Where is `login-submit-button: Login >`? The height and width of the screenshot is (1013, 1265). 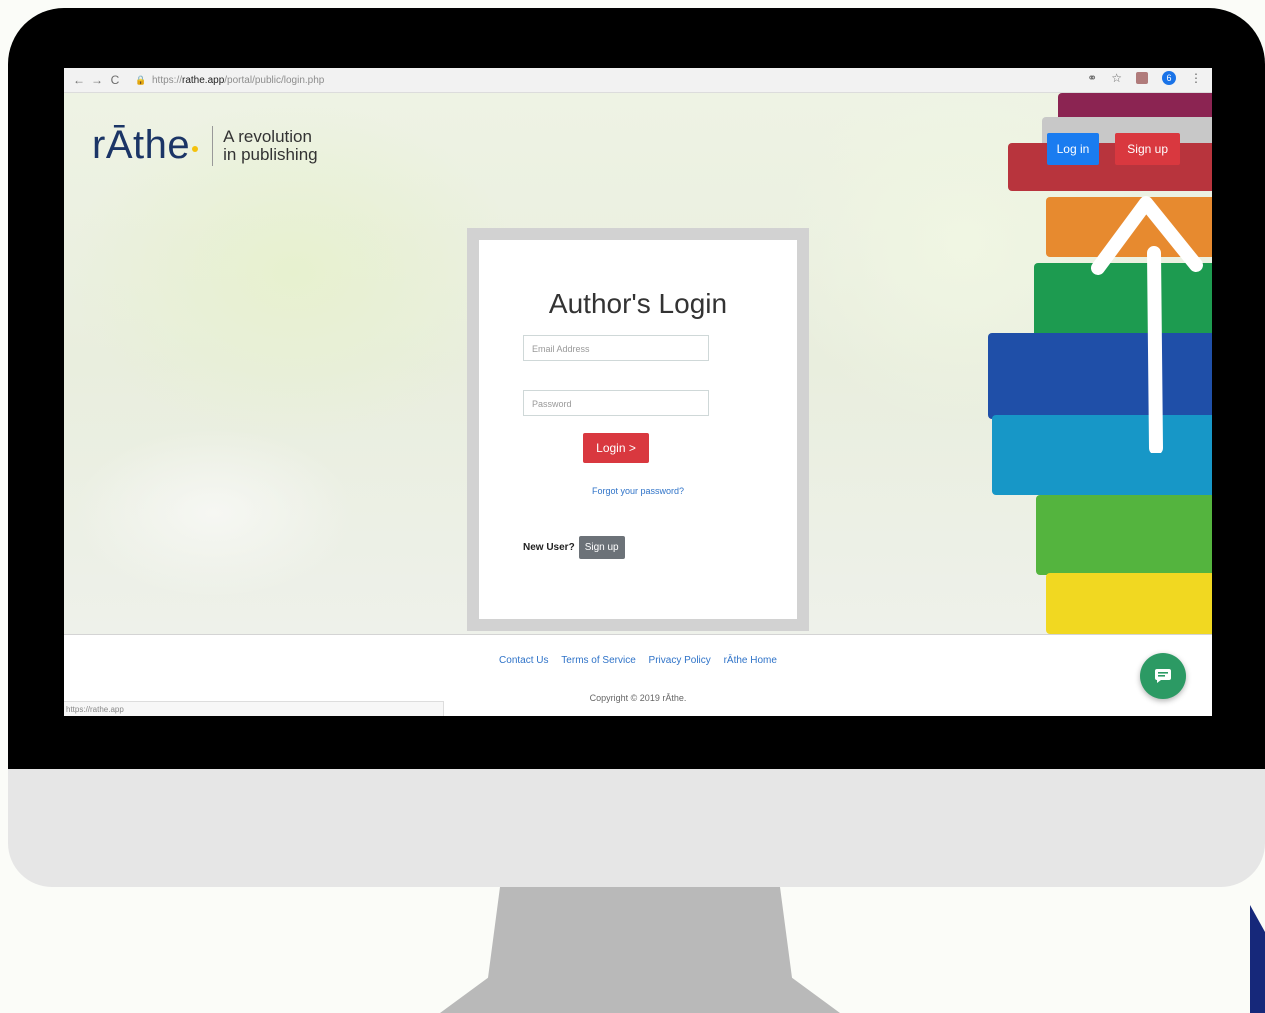 login-submit-button: Login > is located at coordinates (616, 448).